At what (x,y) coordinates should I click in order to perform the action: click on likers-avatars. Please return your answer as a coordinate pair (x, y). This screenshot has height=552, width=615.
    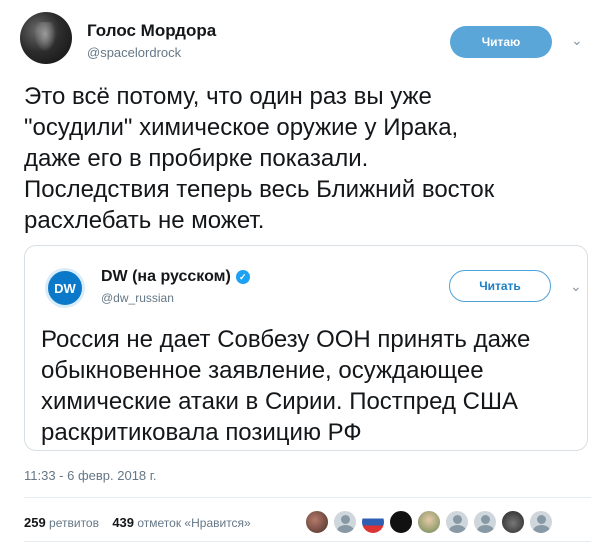
    Looking at the image, I should click on (431, 522).